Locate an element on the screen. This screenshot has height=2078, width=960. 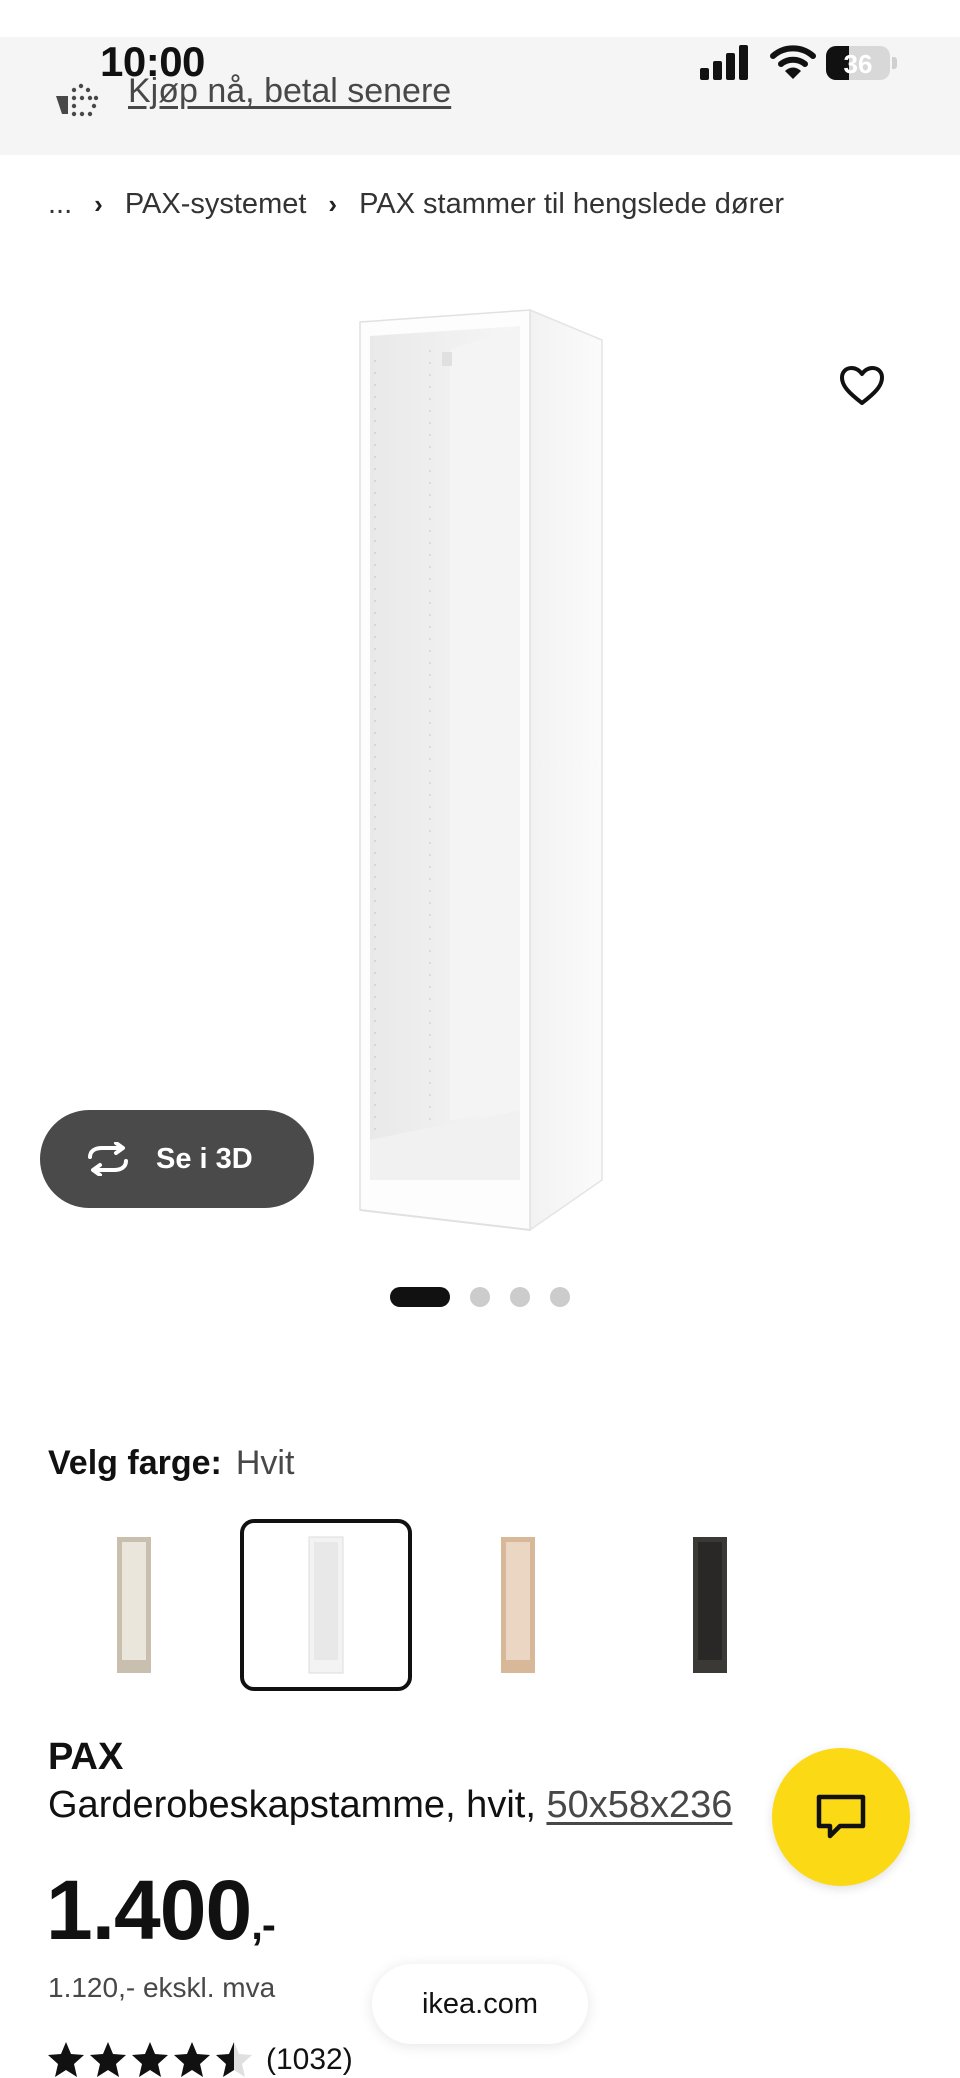
swatch-oak-thumbnail is located at coordinates (518, 1605).